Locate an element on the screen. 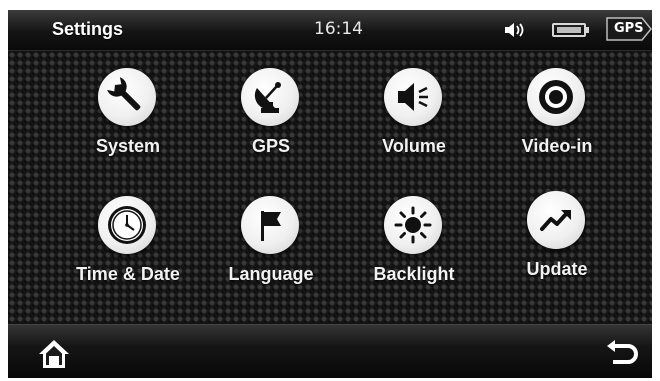 This screenshot has height=381, width=660. home-icon is located at coordinates (54, 354).